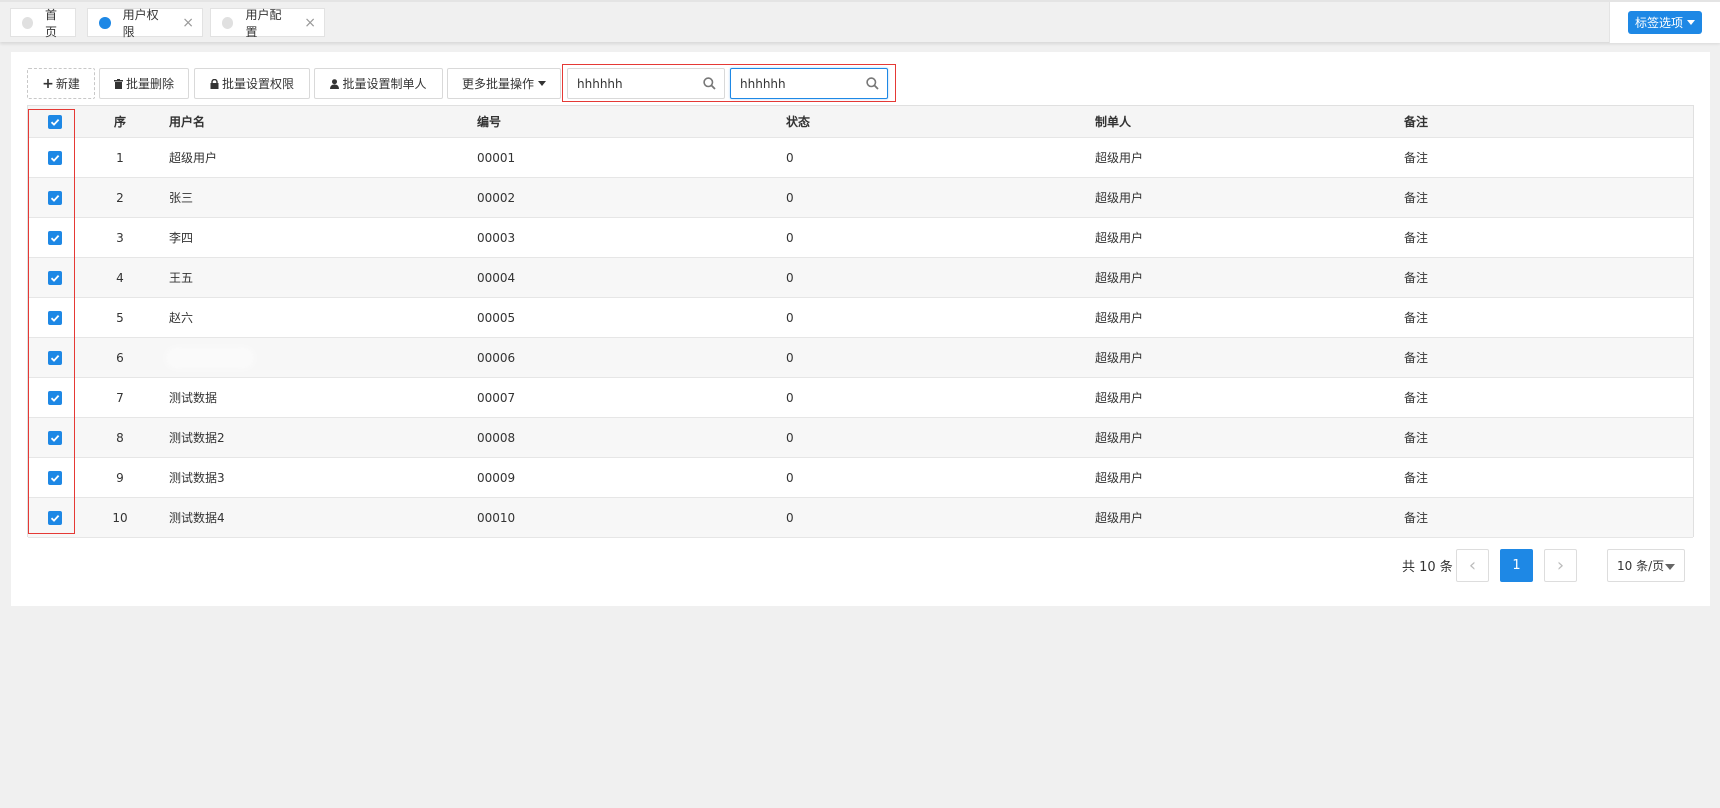  What do you see at coordinates (496, 157) in the screenshot?
I see `cell-code: 00001` at bounding box center [496, 157].